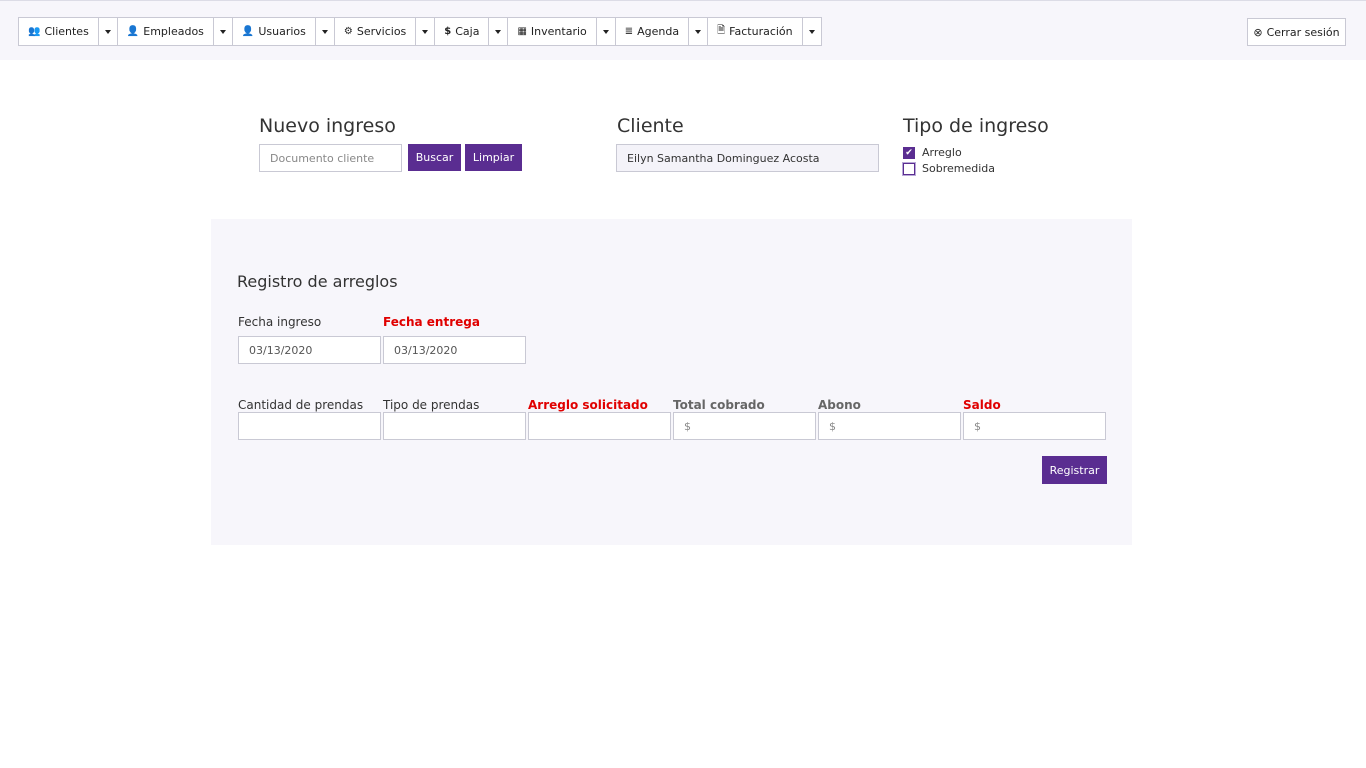  I want to click on nav-servicios-button: ⚙ Servicios, so click(375, 31).